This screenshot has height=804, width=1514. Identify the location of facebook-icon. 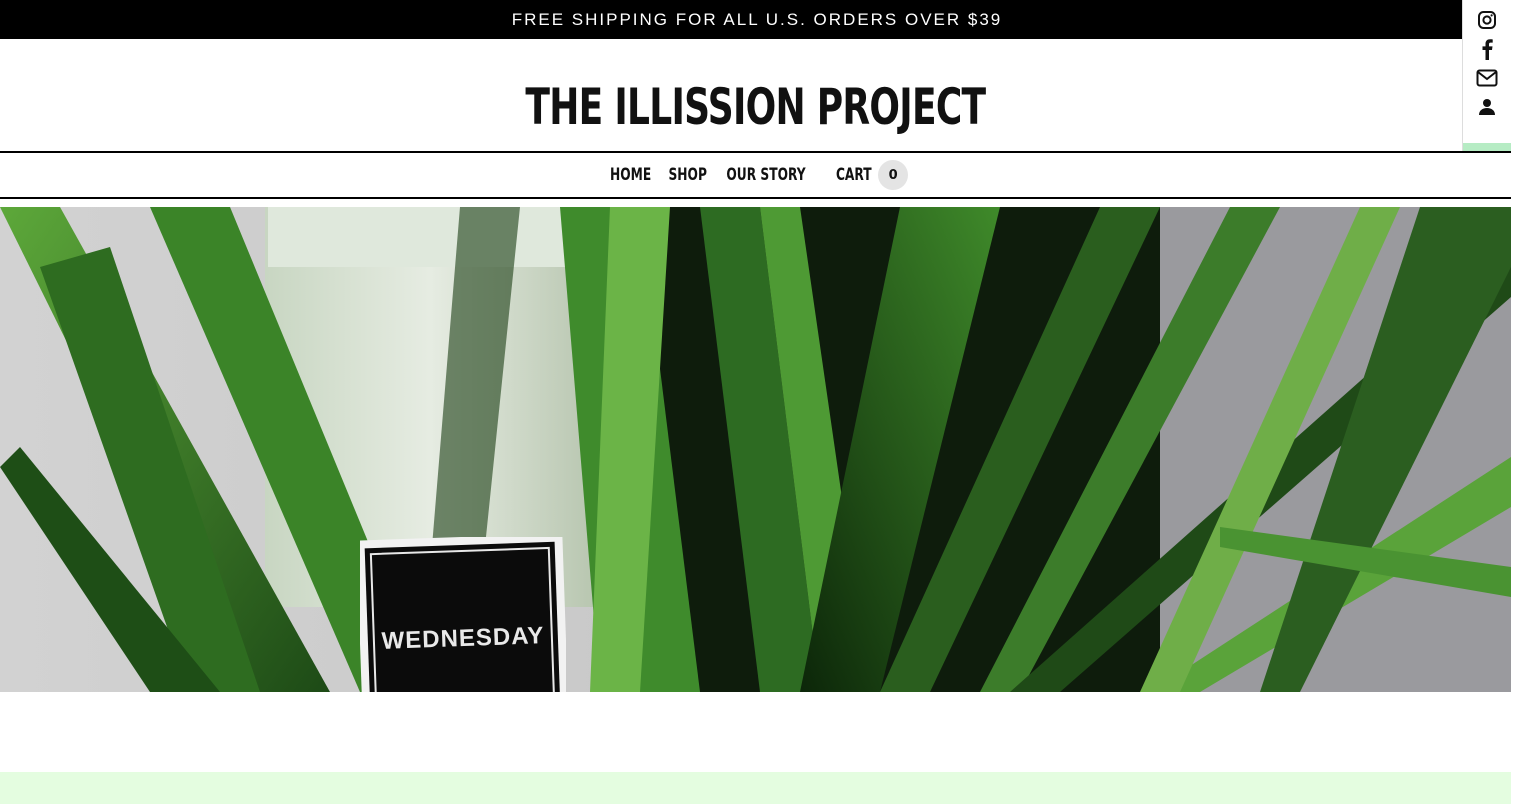
(1487, 49).